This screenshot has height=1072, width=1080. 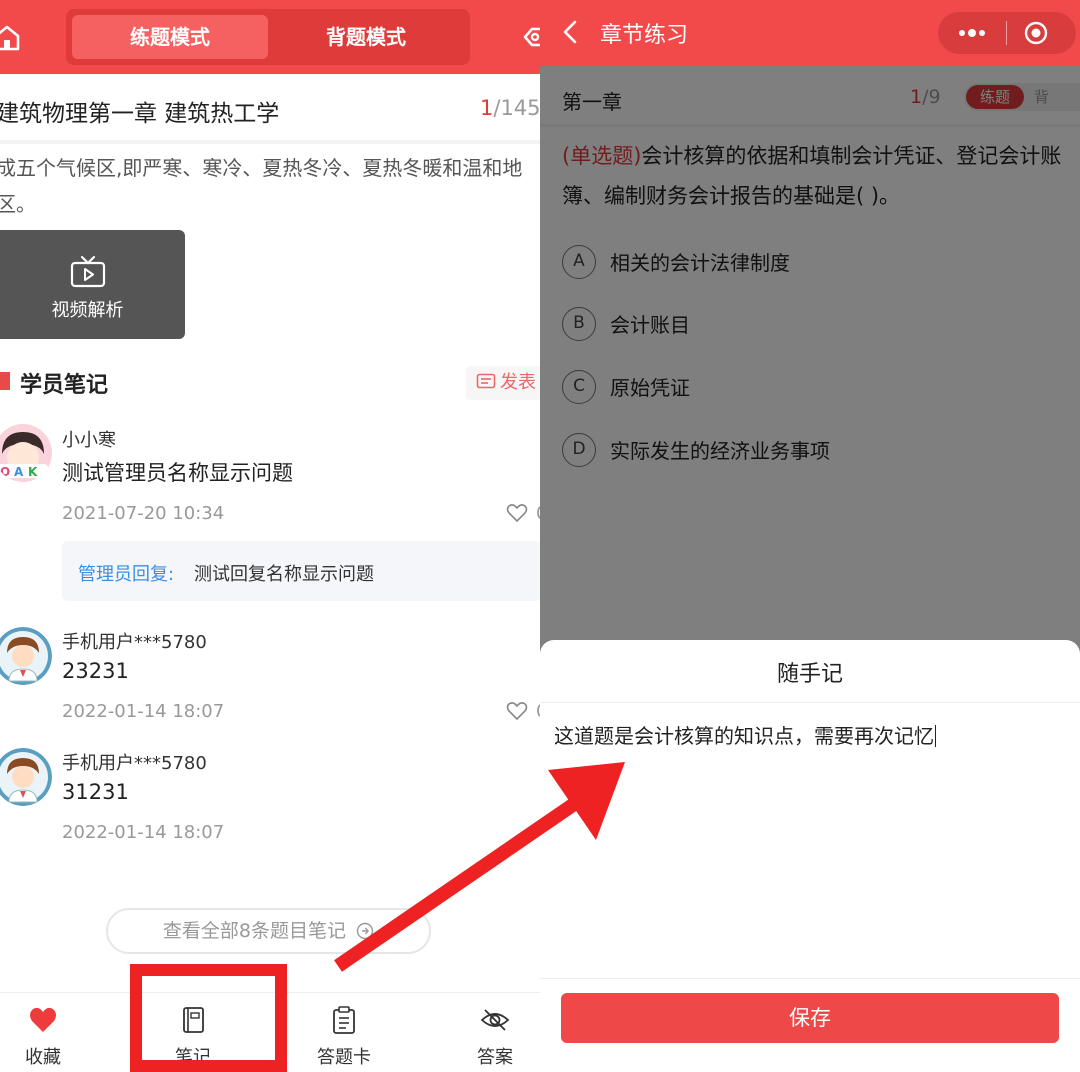 What do you see at coordinates (972, 33) in the screenshot?
I see `more-icon` at bounding box center [972, 33].